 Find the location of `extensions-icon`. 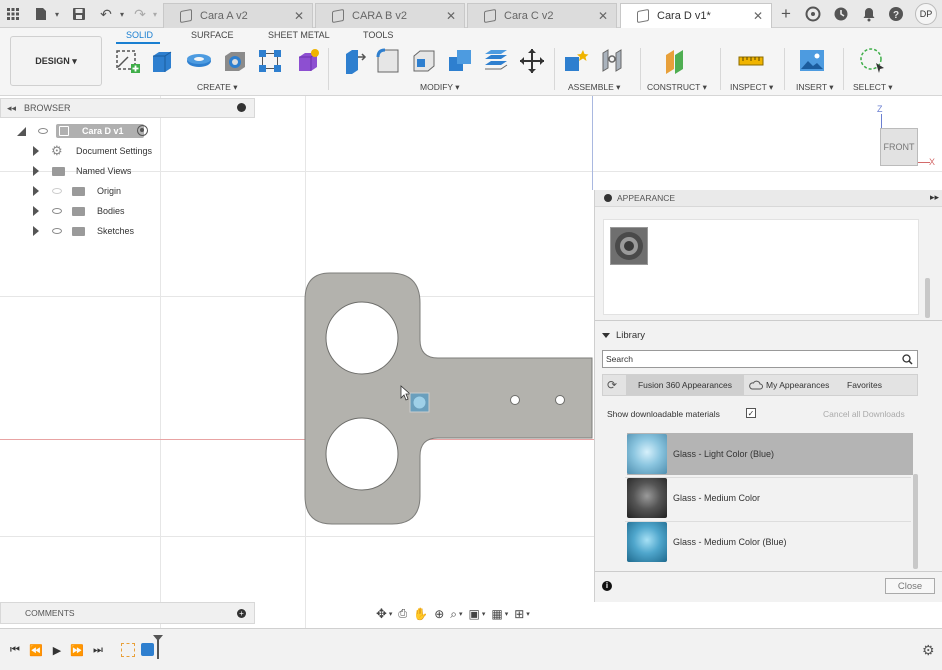

extensions-icon is located at coordinates (813, 14).